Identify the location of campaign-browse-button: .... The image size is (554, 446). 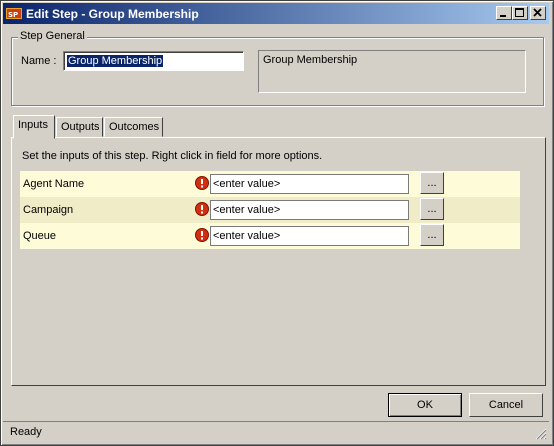
(432, 209).